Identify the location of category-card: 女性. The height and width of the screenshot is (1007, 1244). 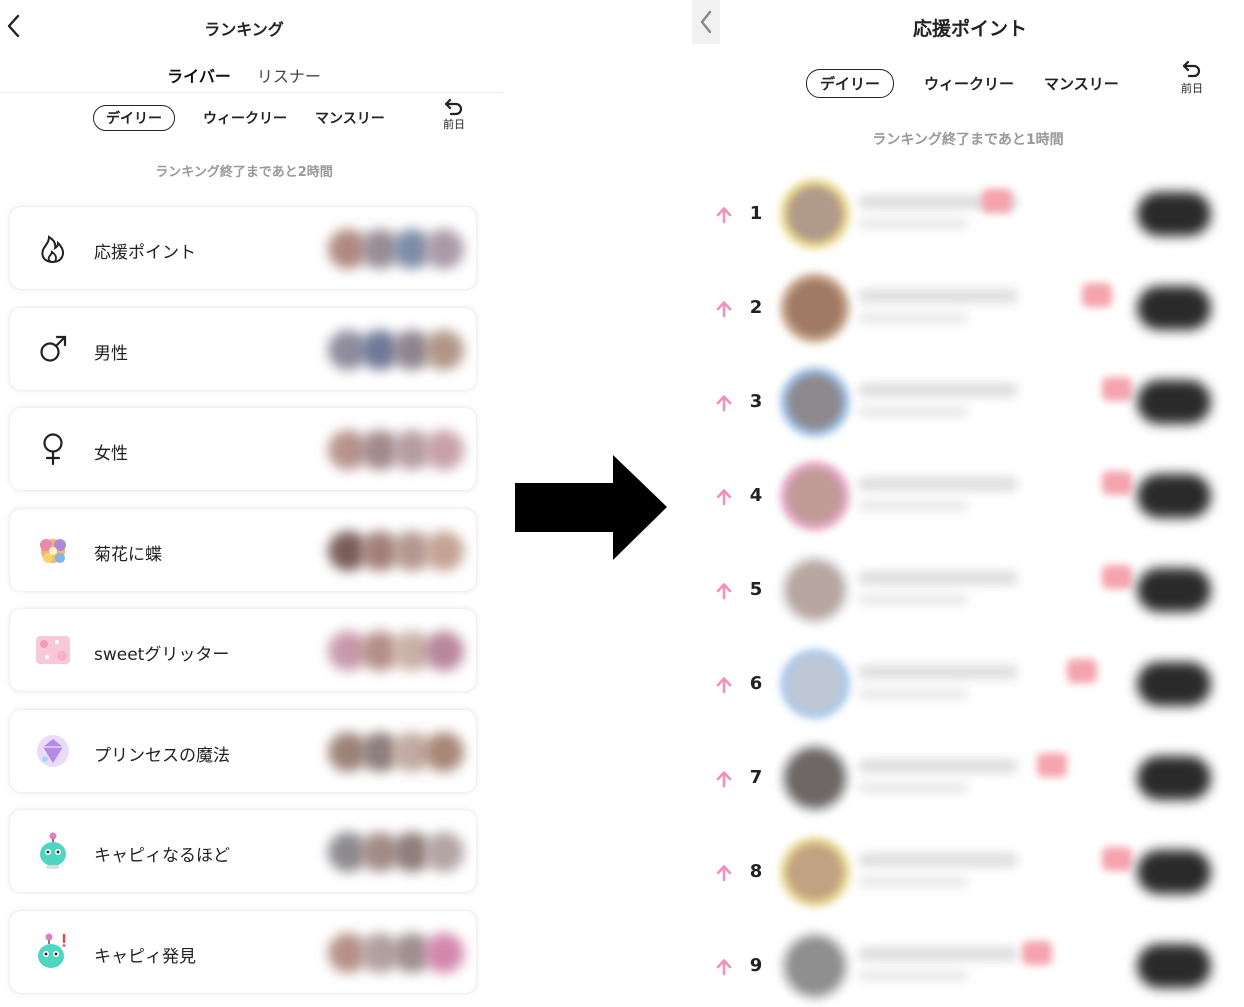
(243, 449).